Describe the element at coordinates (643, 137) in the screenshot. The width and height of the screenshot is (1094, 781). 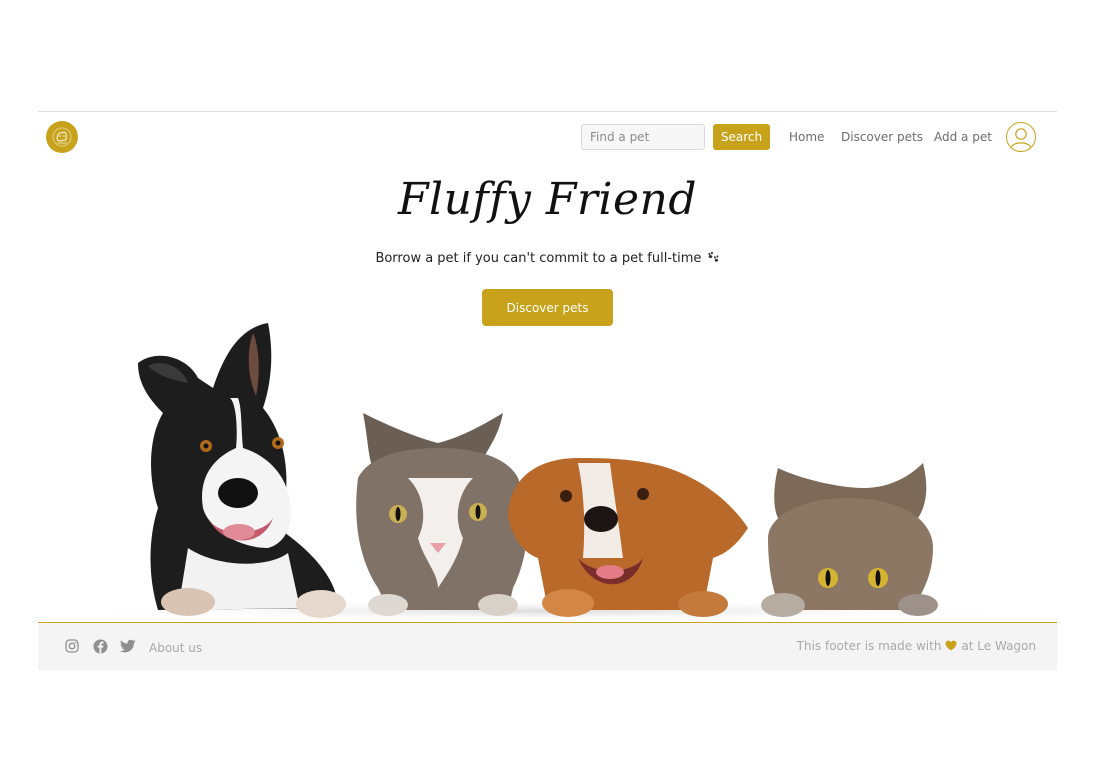
I see `search-input` at that location.